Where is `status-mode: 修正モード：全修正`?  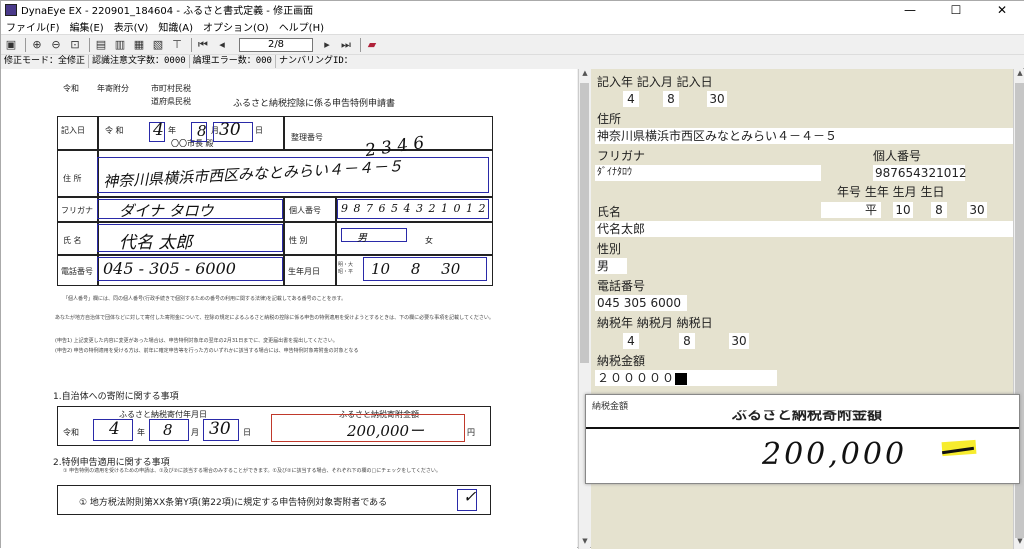 status-mode: 修正モード：全修正 is located at coordinates (45, 61).